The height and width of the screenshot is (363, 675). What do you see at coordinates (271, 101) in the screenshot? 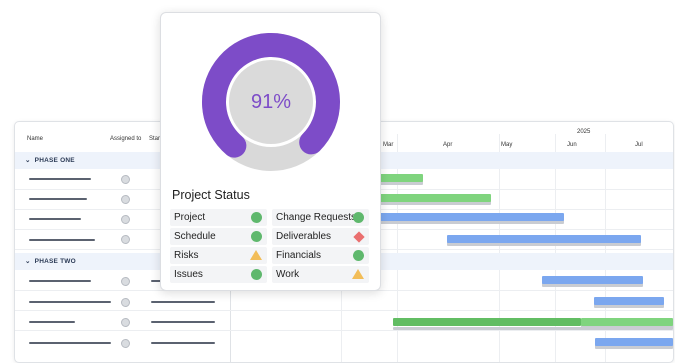
I see `percent-complete-label: 91%` at bounding box center [271, 101].